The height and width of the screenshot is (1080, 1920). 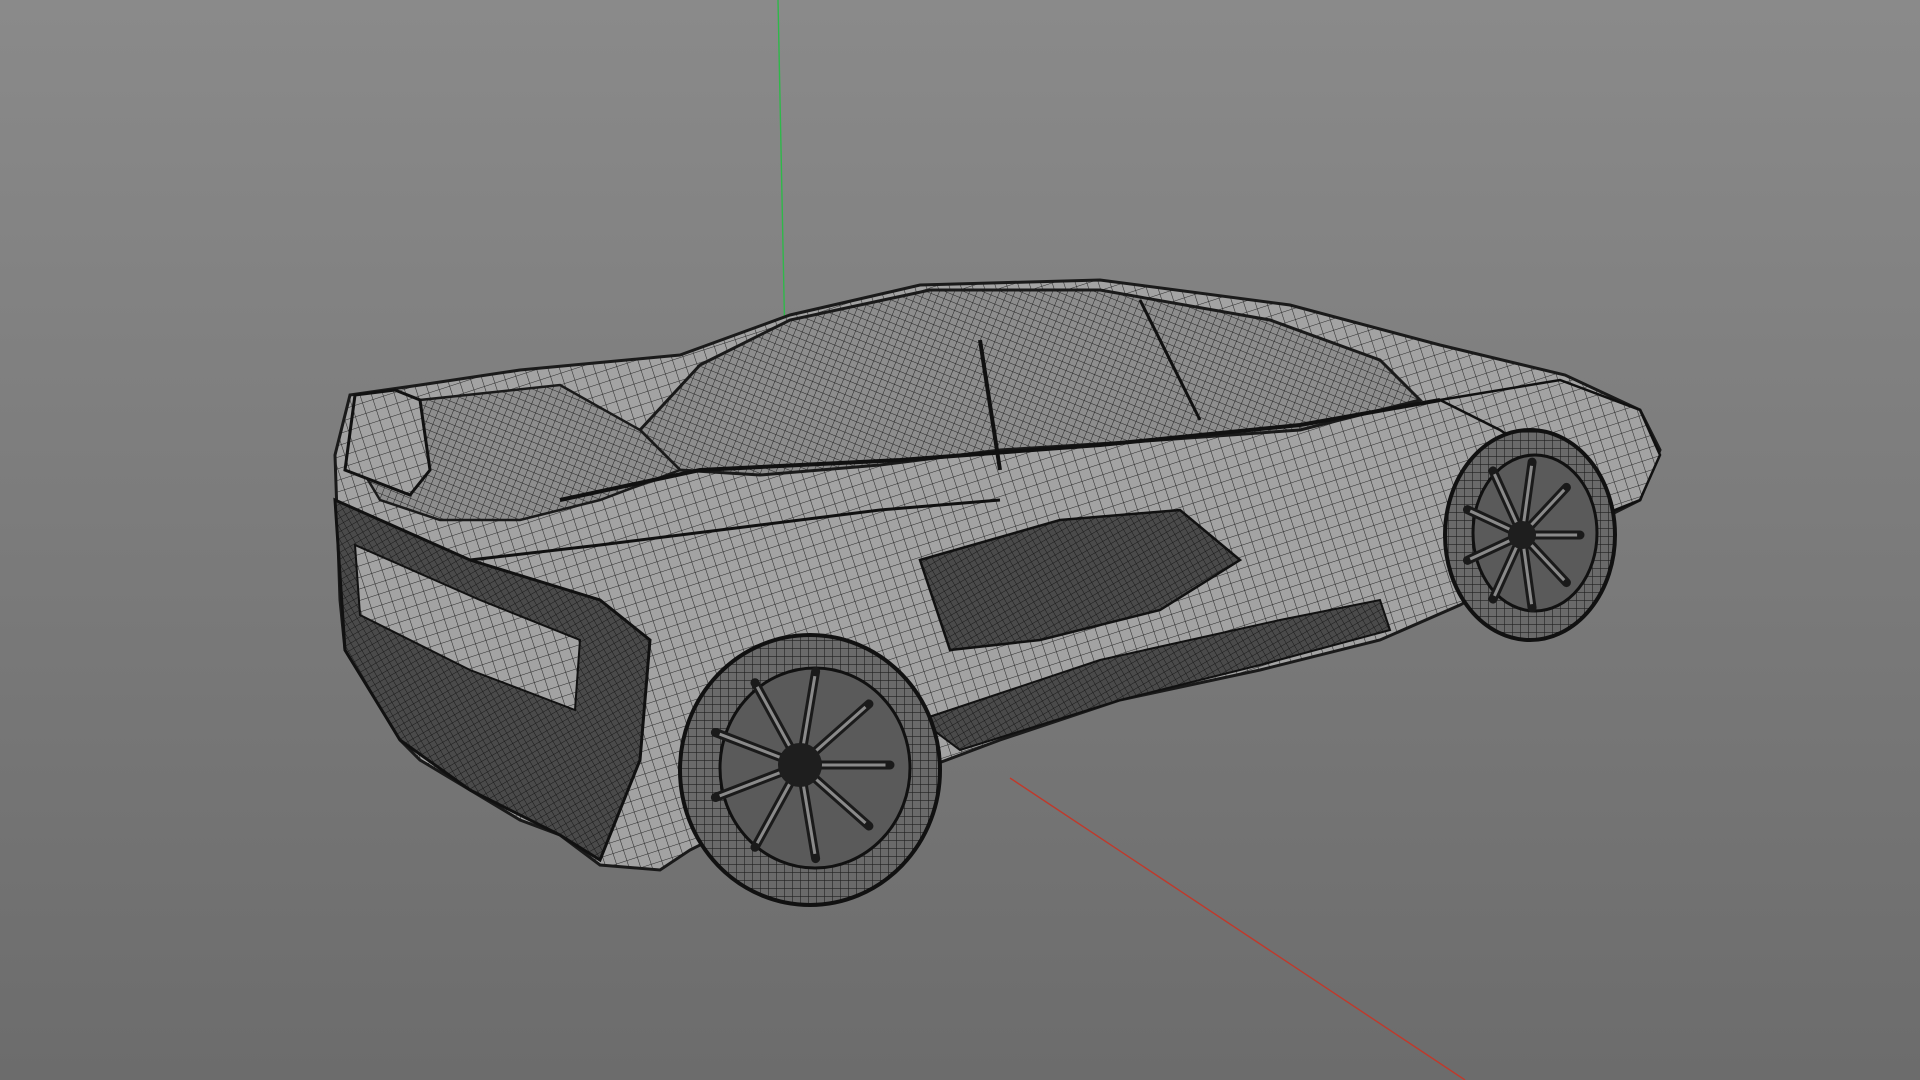 I want to click on rear-wheel, so click(x=810, y=770).